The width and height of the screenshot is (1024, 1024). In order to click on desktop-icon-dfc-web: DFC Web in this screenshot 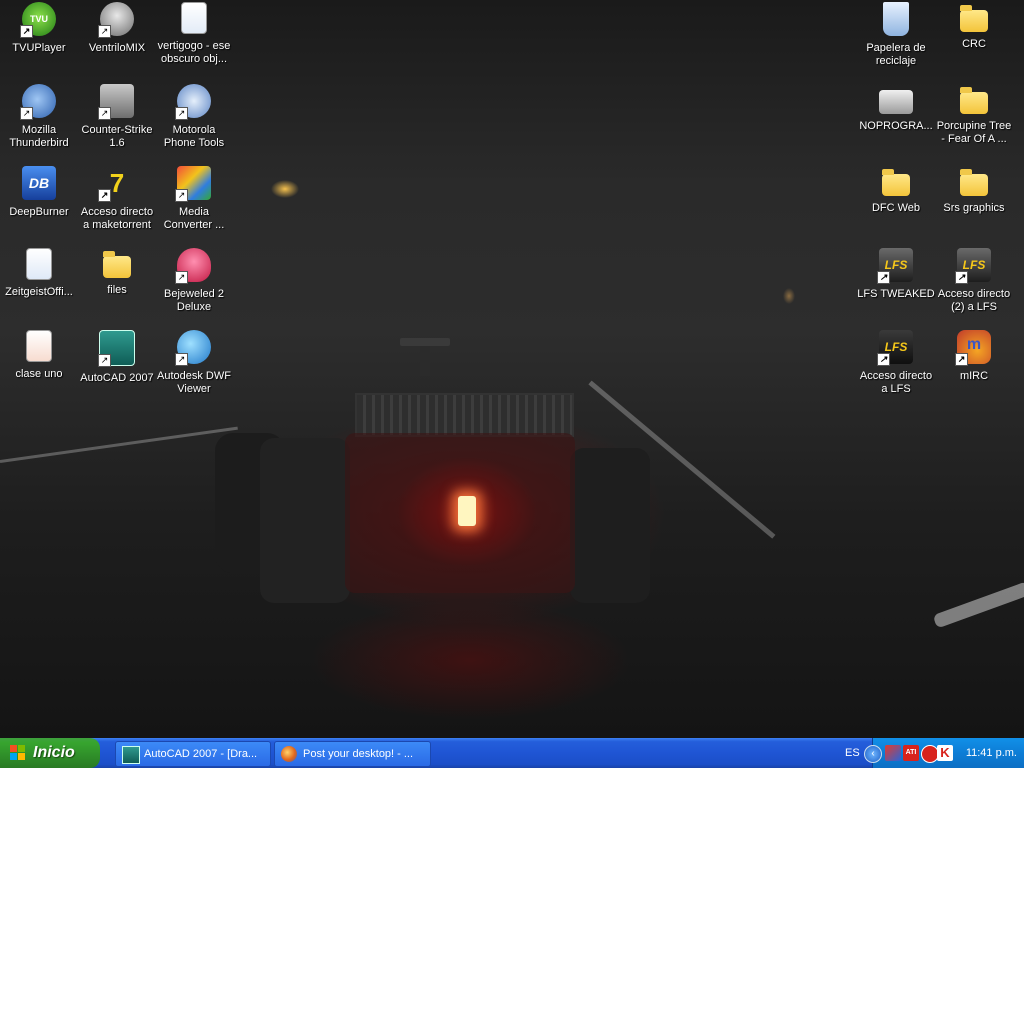, I will do `click(896, 190)`.